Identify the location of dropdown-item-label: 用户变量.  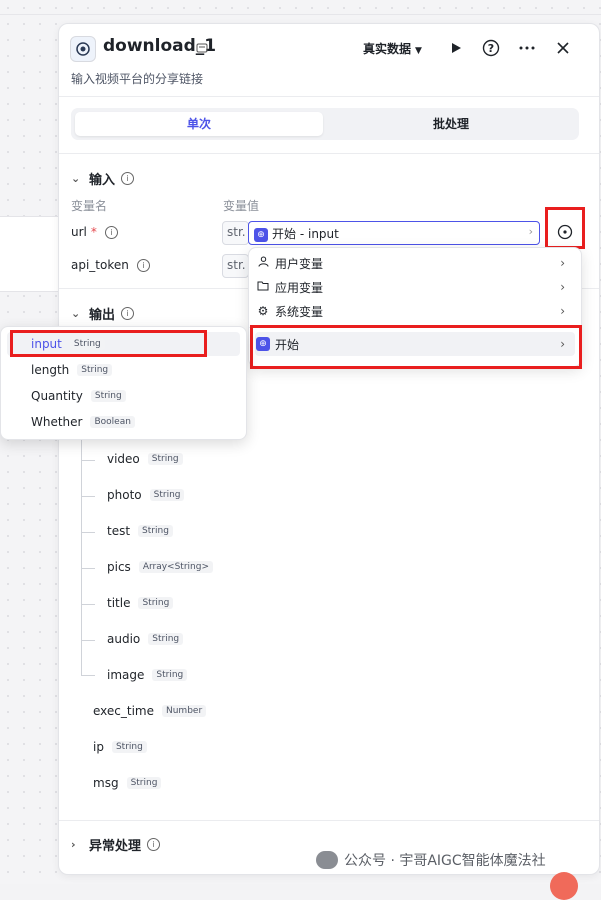
(299, 263).